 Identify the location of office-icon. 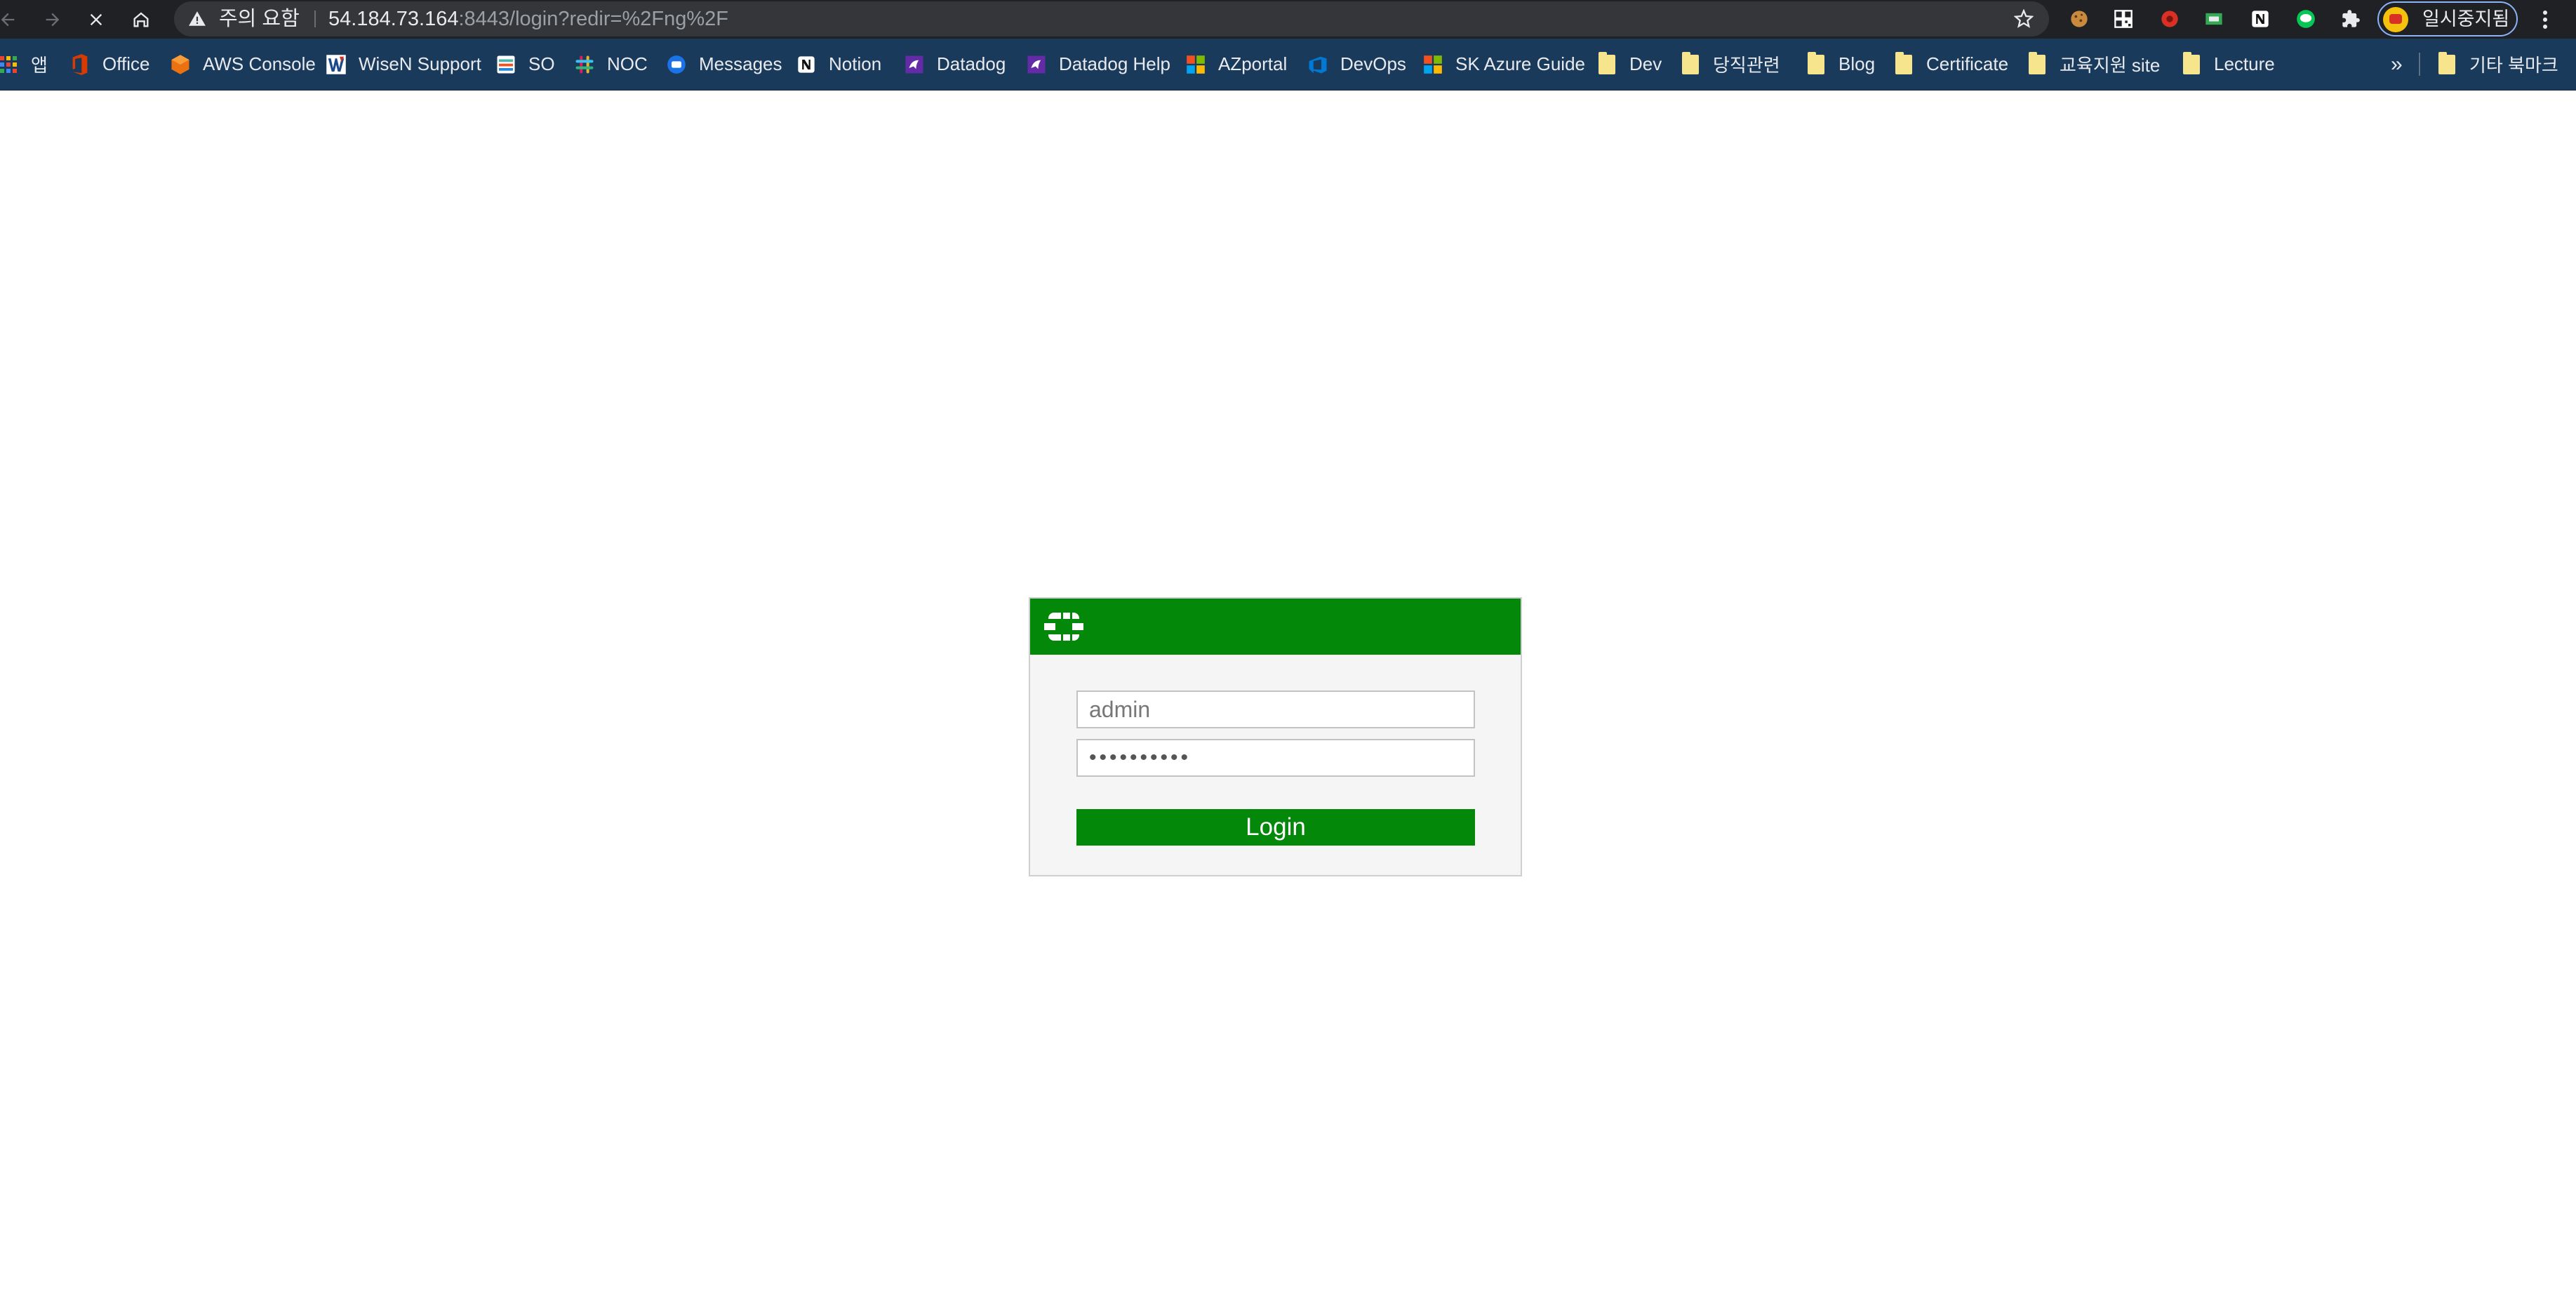
(80, 64).